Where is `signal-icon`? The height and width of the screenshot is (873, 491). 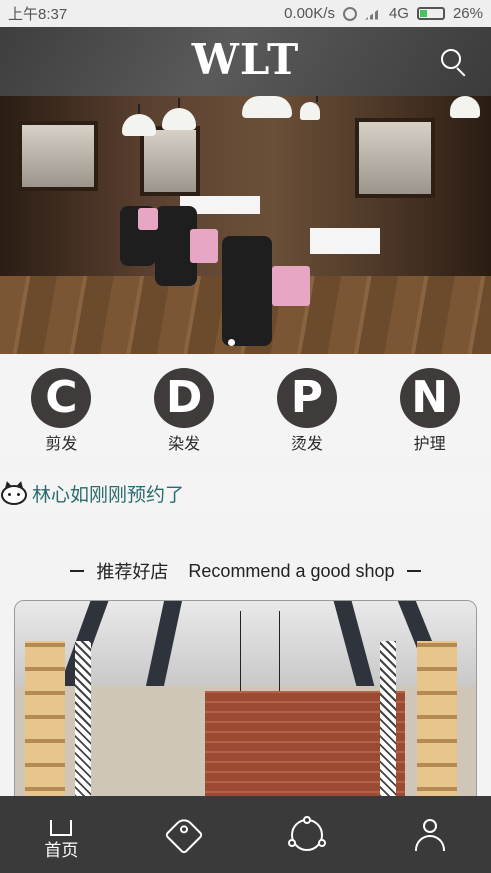
signal-icon is located at coordinates (372, 13).